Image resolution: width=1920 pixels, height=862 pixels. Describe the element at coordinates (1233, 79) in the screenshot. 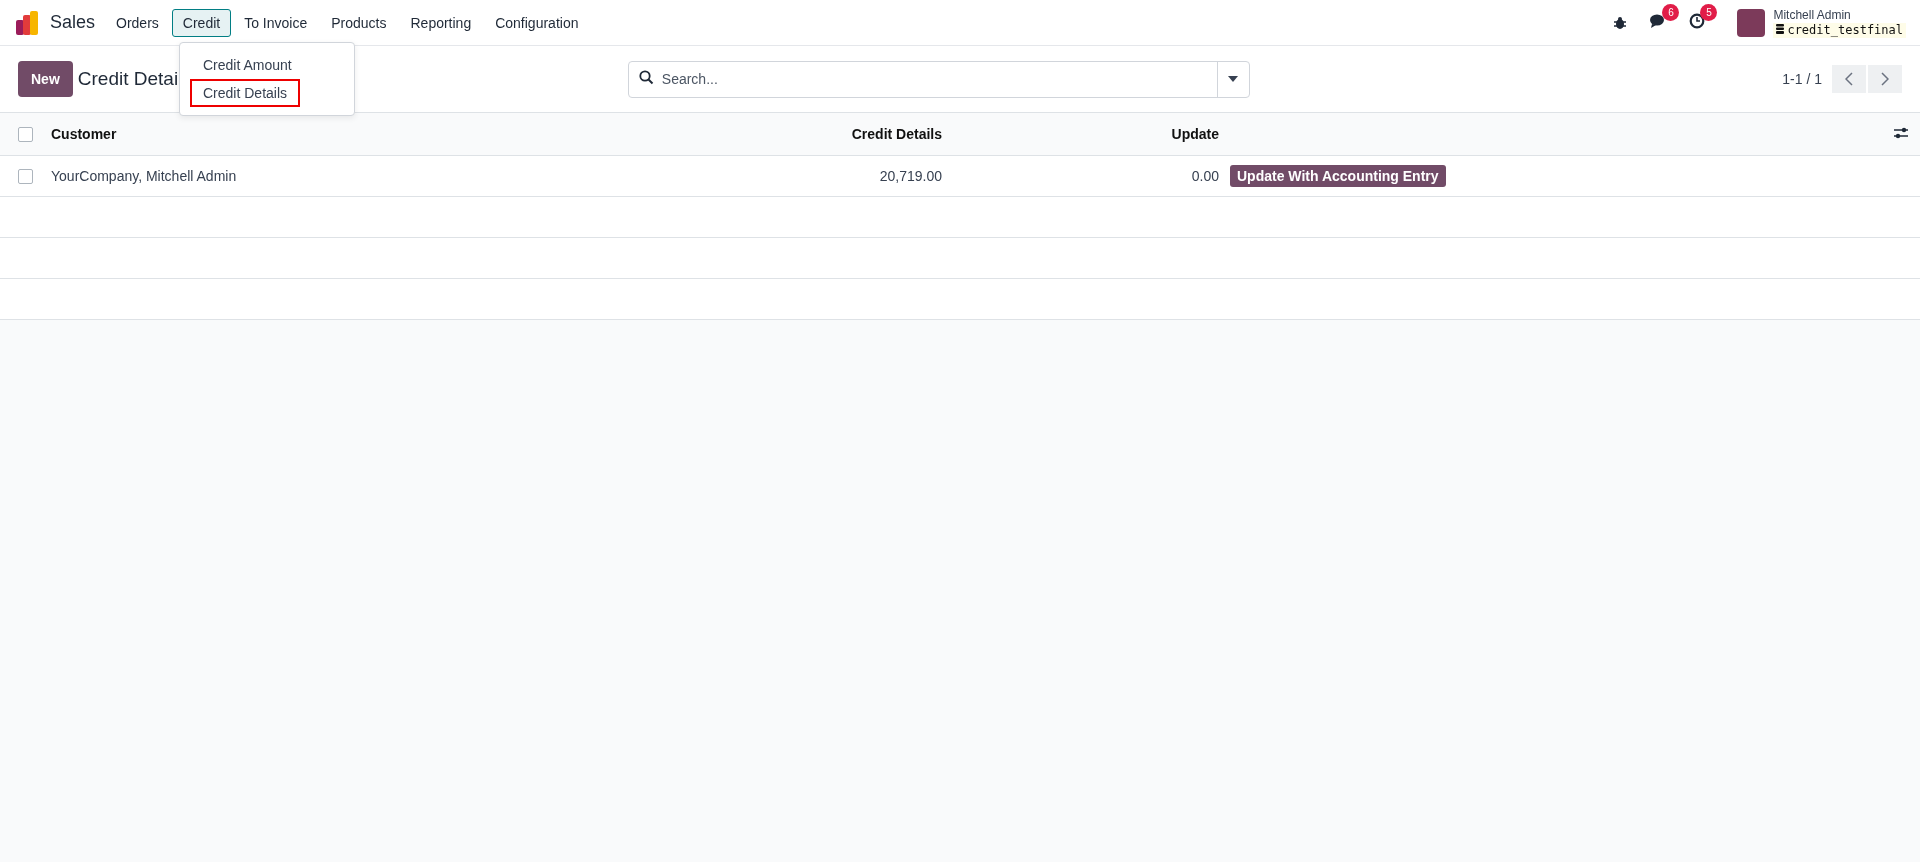

I see `caret-icon` at that location.